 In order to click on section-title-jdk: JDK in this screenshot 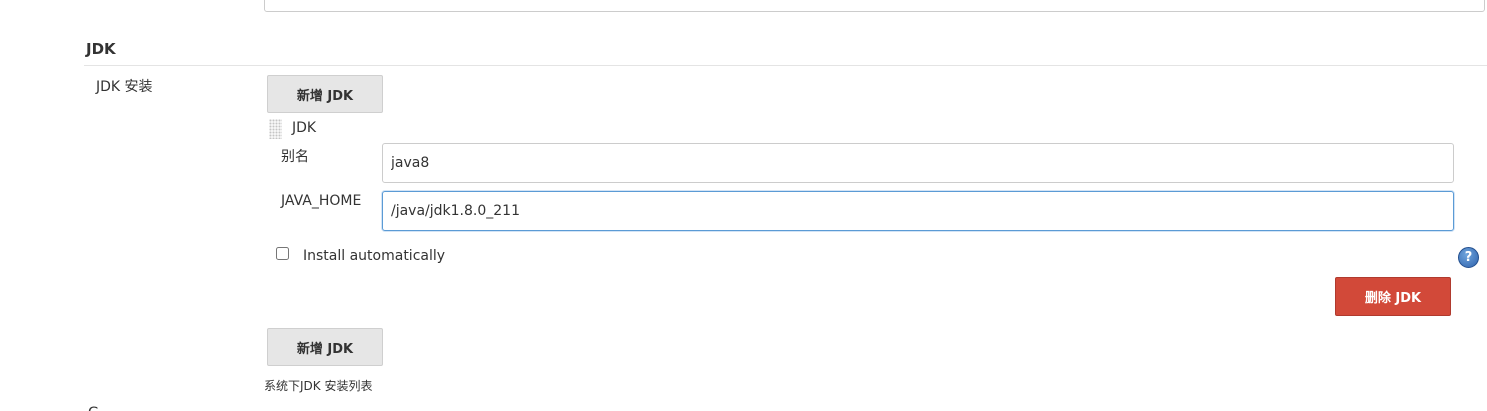, I will do `click(101, 49)`.